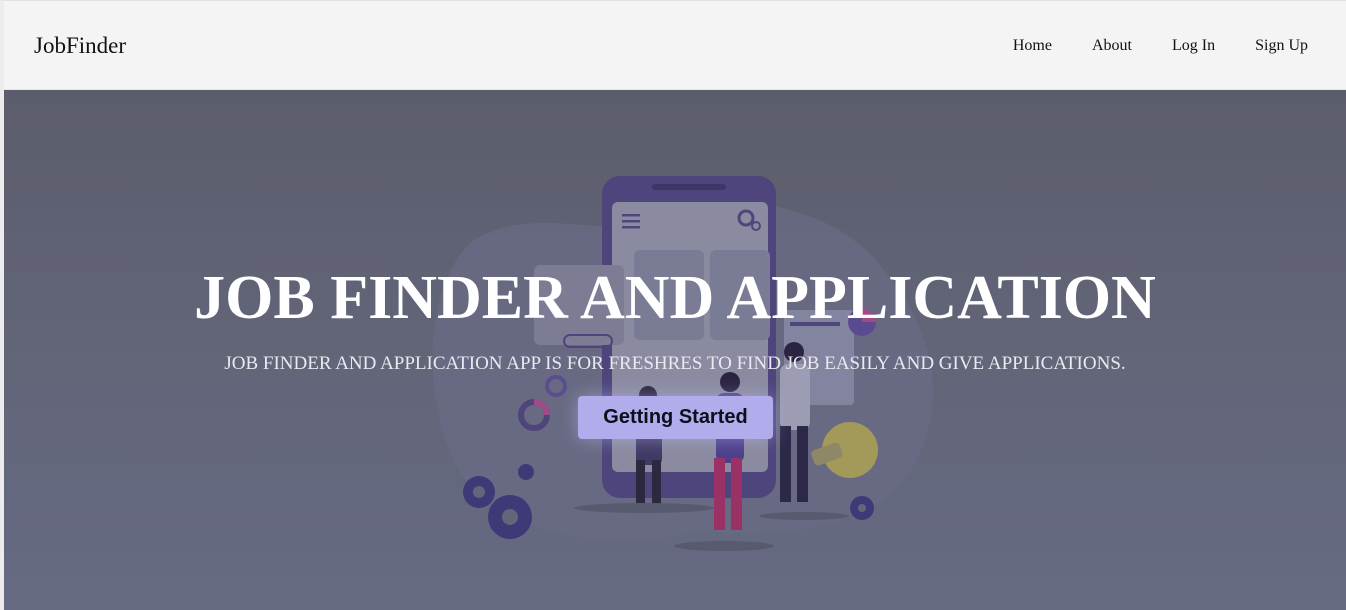 Image resolution: width=1346 pixels, height=610 pixels. Describe the element at coordinates (1140, 46) in the screenshot. I see `nav-links: Home About Log In Sign Up` at that location.